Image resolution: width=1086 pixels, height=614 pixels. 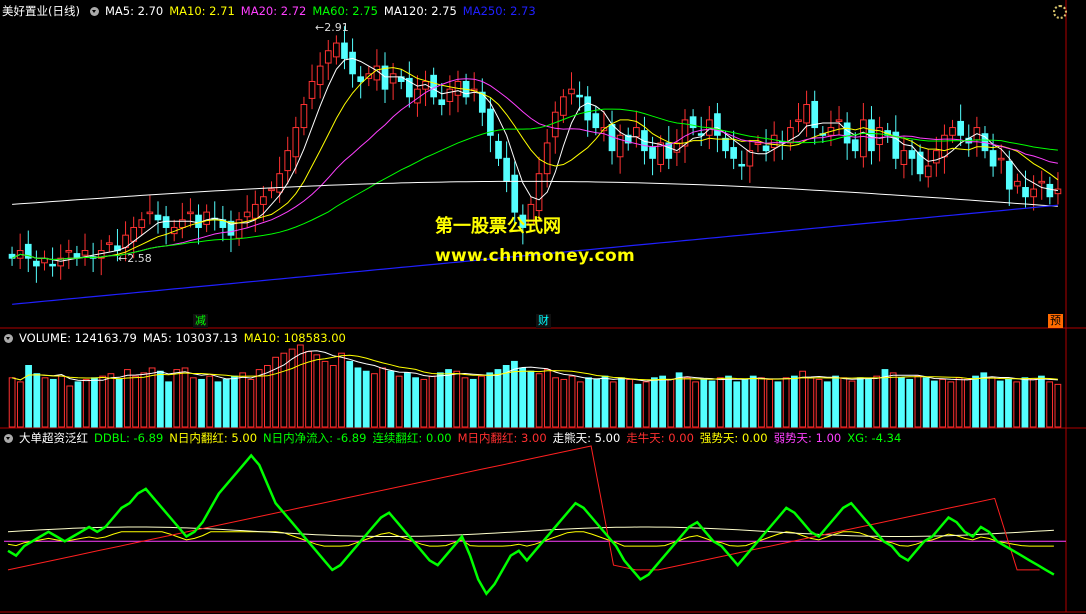 I want to click on event-marker-reduce: 减, so click(x=200, y=321).